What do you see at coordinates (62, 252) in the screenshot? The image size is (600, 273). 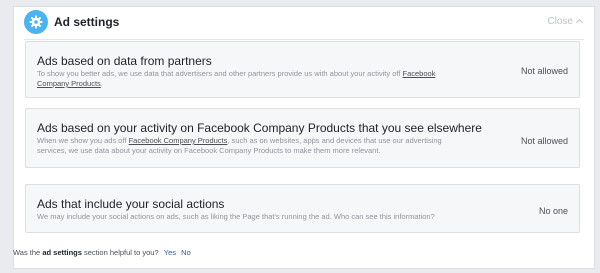 I see `feedback-section-name: ad settings` at bounding box center [62, 252].